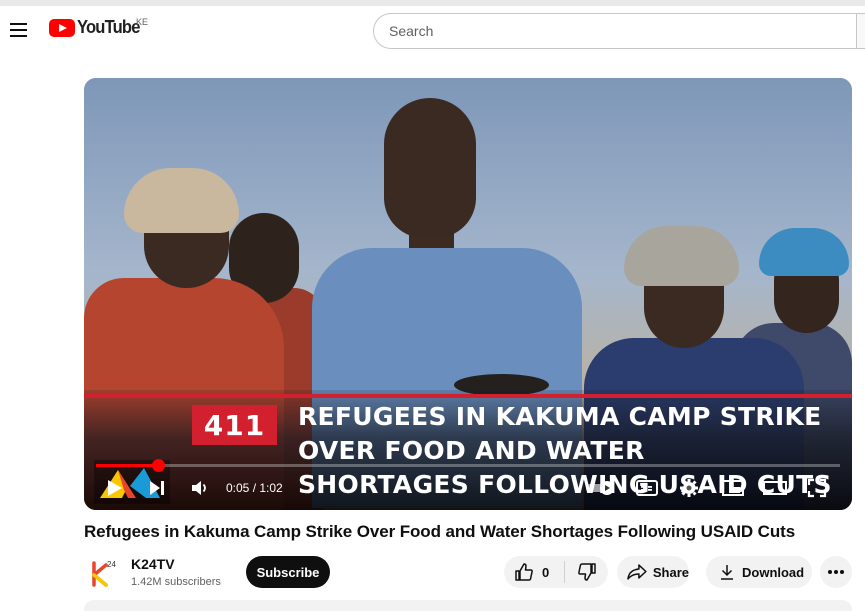 Image resolution: width=865 pixels, height=611 pixels. I want to click on lower-third-number: 411, so click(234, 425).